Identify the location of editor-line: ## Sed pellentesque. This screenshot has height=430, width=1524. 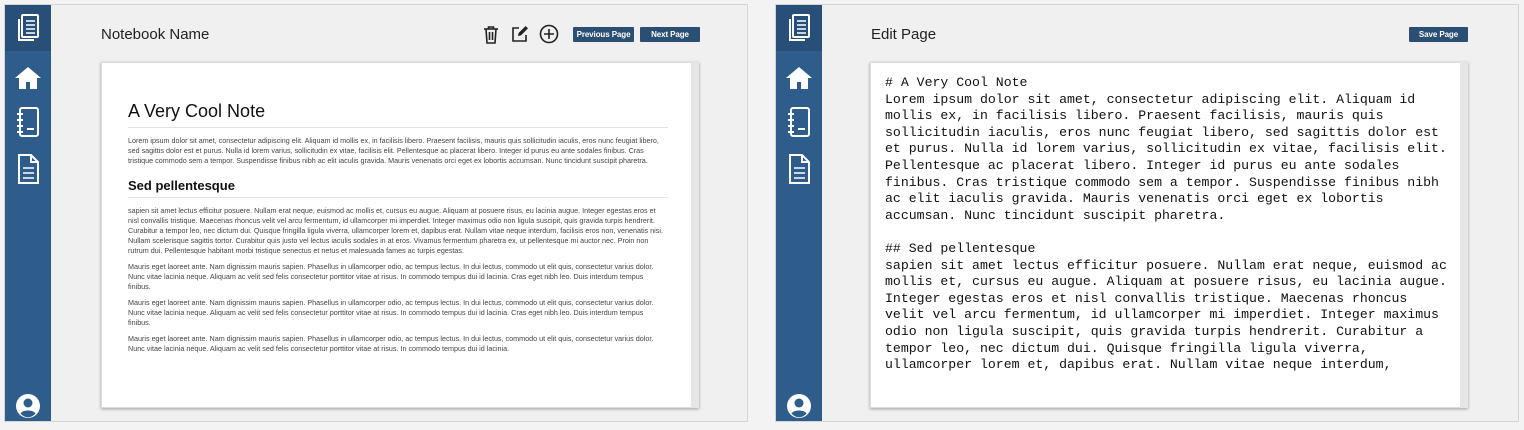
(960, 248).